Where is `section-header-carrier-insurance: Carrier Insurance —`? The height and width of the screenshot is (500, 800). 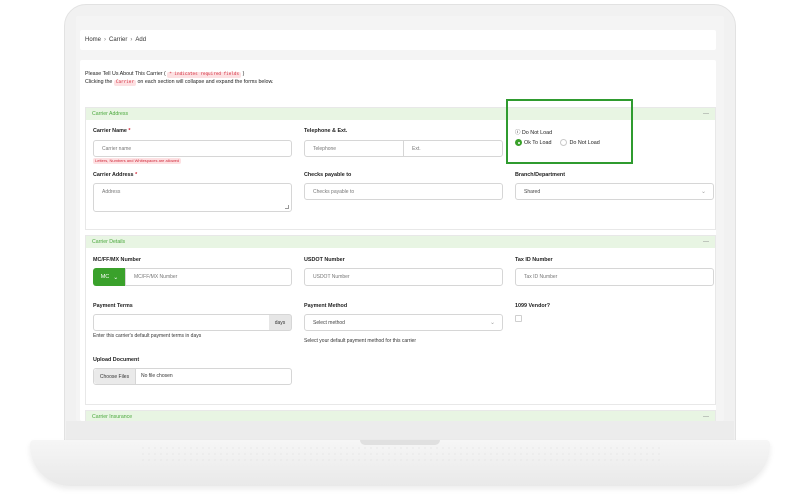
section-header-carrier-insurance: Carrier Insurance — is located at coordinates (400, 416).